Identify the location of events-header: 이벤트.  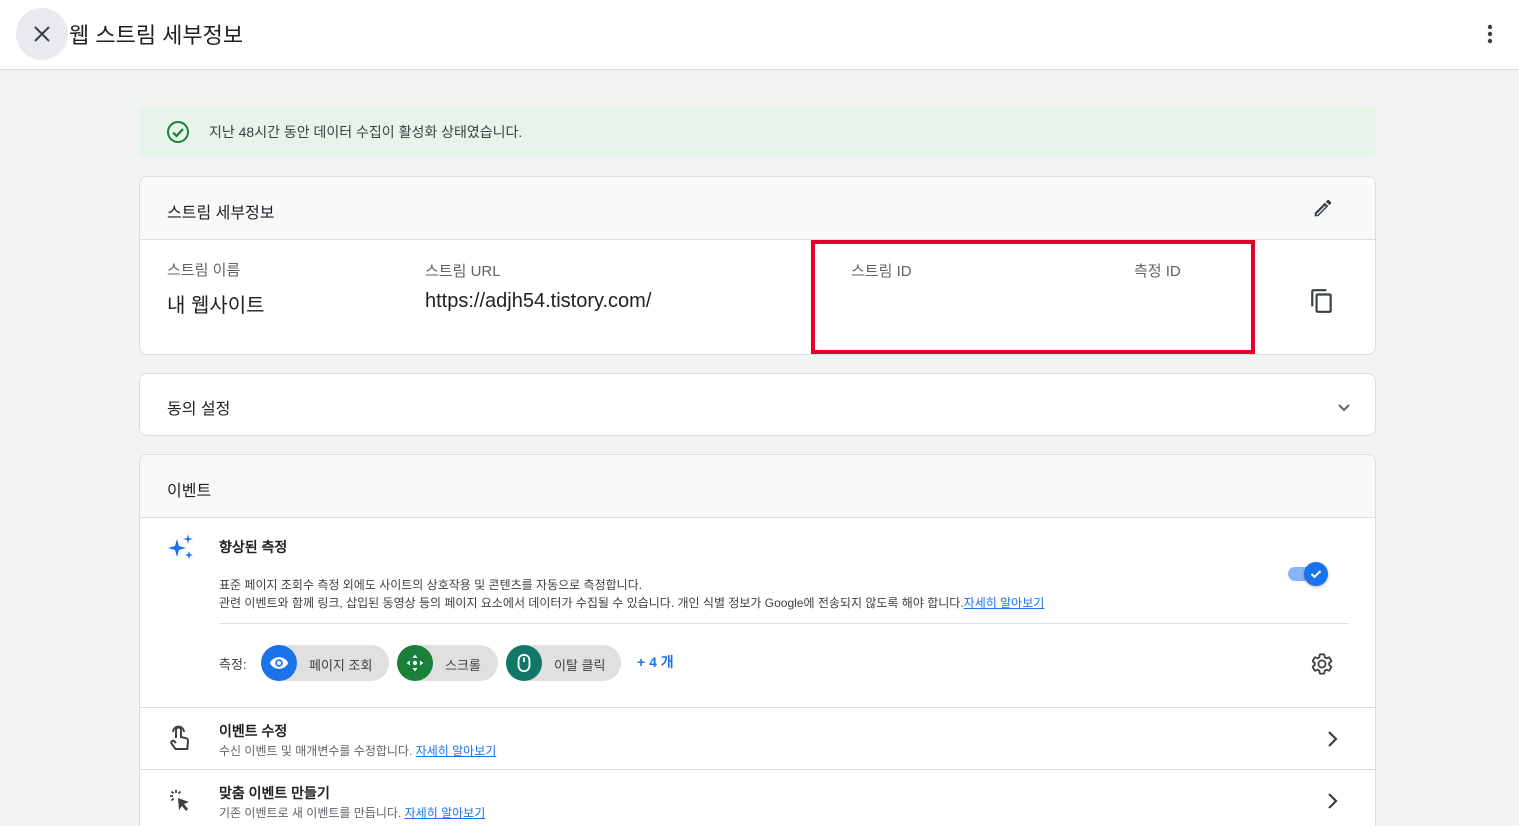
(757, 486).